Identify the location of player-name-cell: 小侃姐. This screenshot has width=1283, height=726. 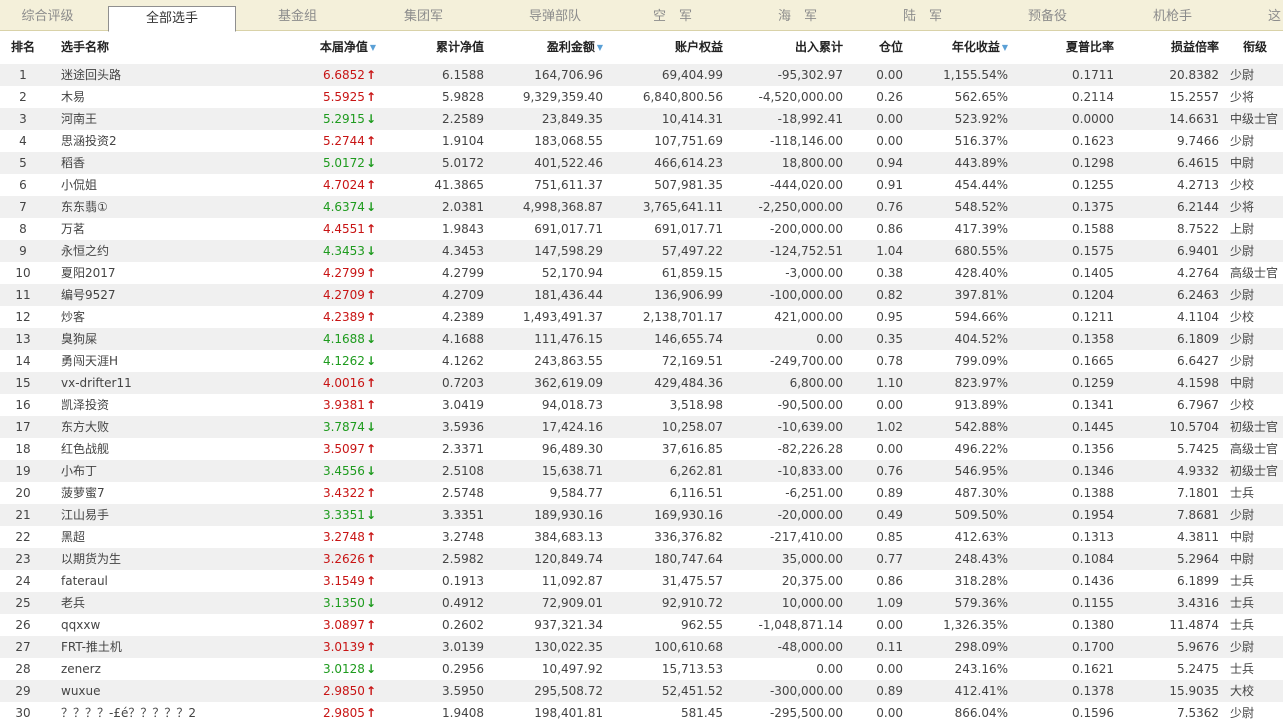
(173, 185).